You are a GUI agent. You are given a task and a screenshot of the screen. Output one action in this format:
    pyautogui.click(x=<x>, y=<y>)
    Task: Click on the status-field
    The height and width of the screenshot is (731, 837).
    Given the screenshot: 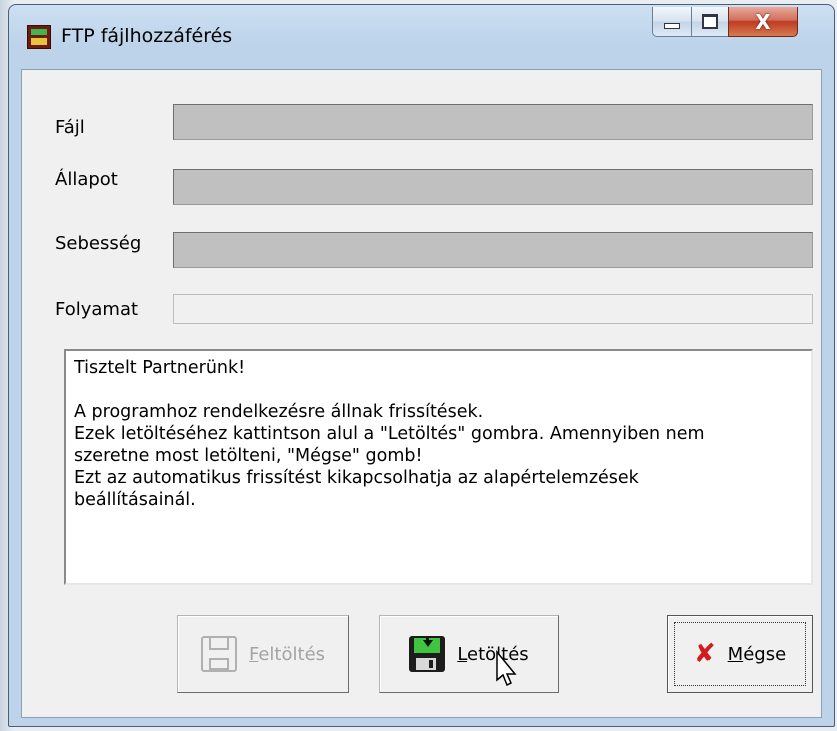 What is the action you would take?
    pyautogui.click(x=493, y=187)
    